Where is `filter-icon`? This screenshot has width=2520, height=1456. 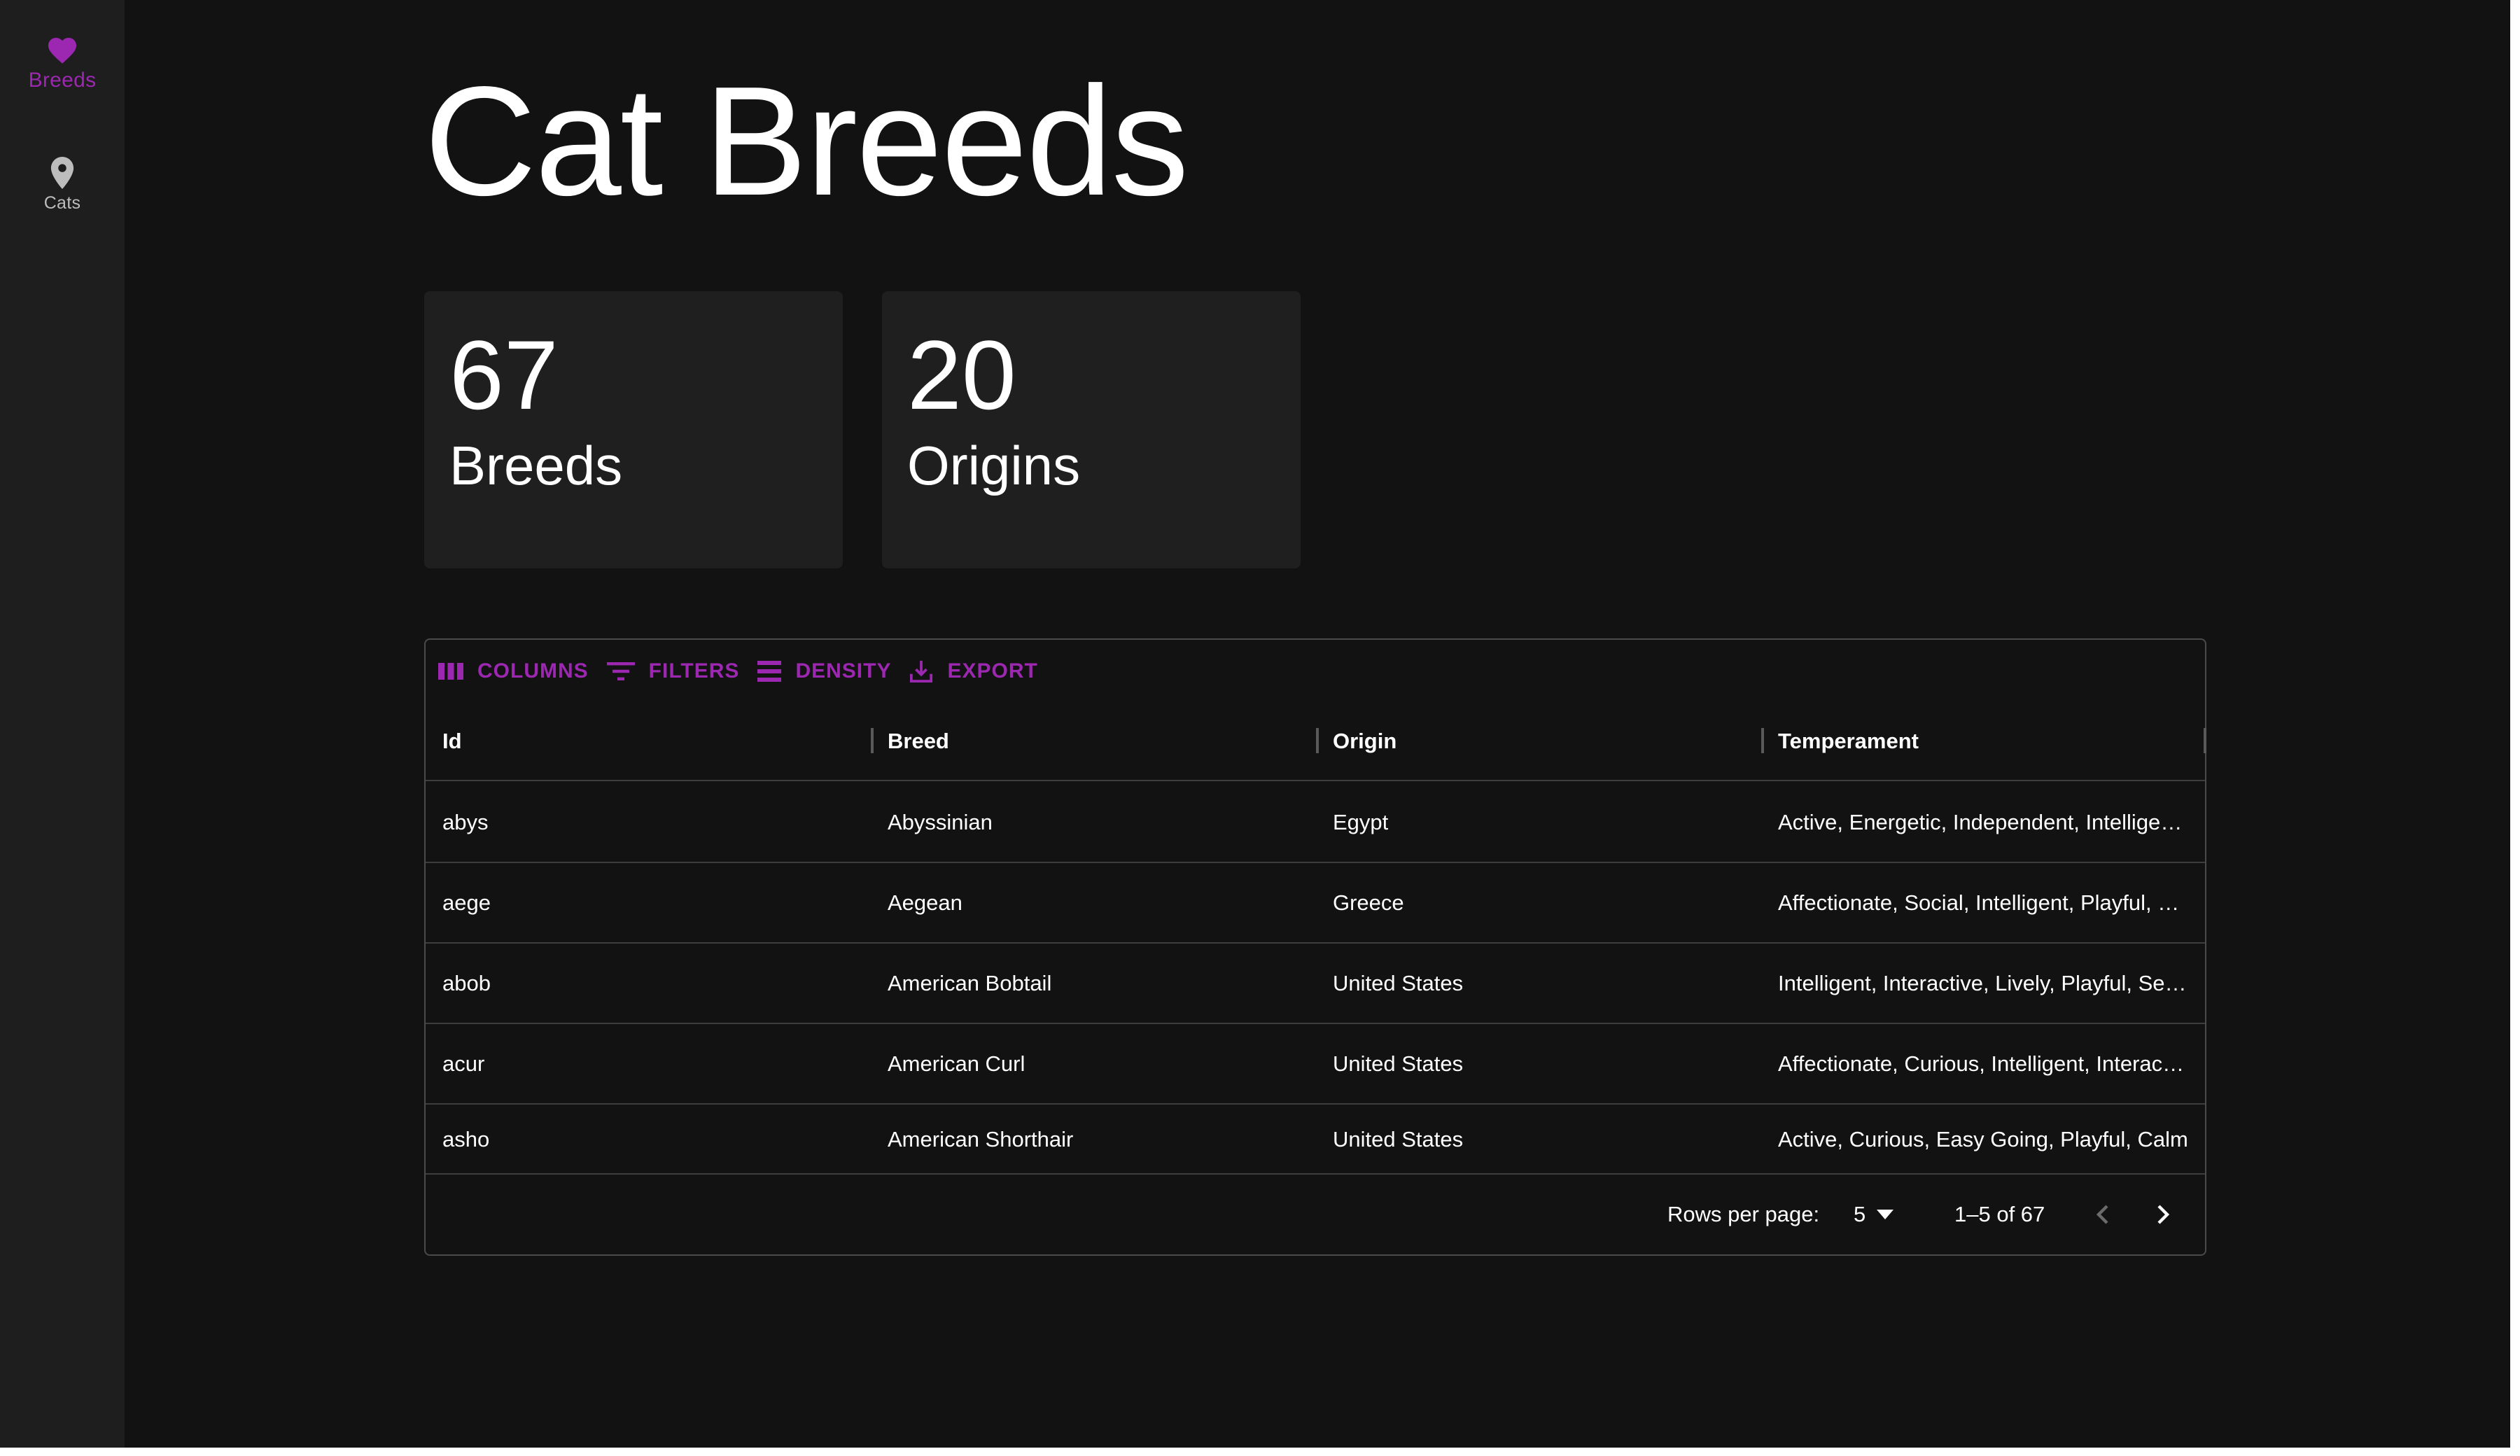 filter-icon is located at coordinates (620, 671).